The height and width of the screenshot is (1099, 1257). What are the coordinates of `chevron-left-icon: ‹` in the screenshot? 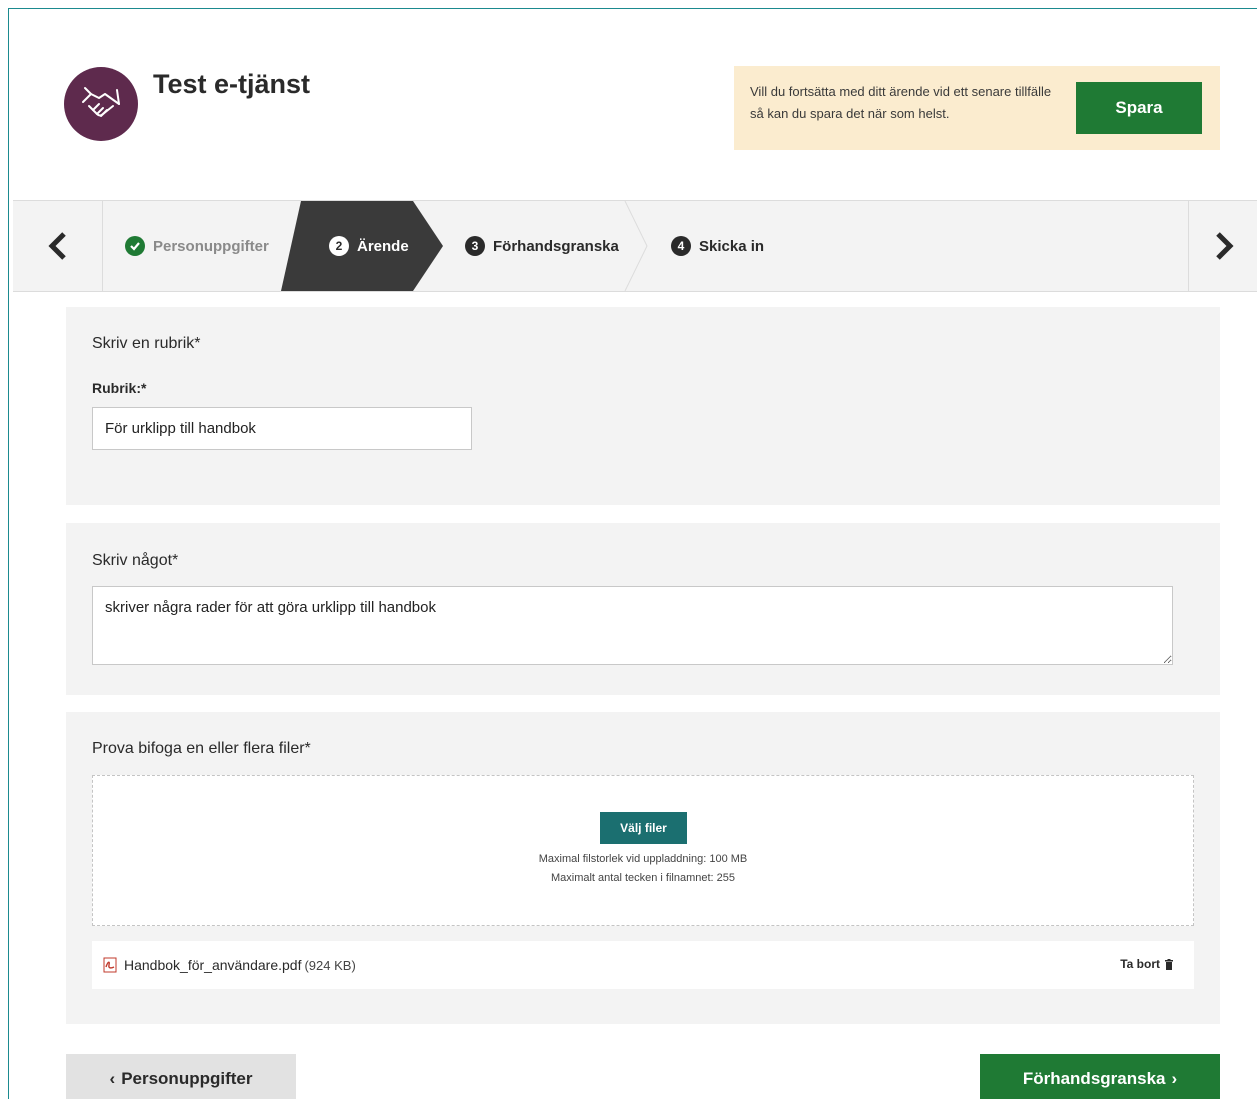 It's located at (112, 1078).